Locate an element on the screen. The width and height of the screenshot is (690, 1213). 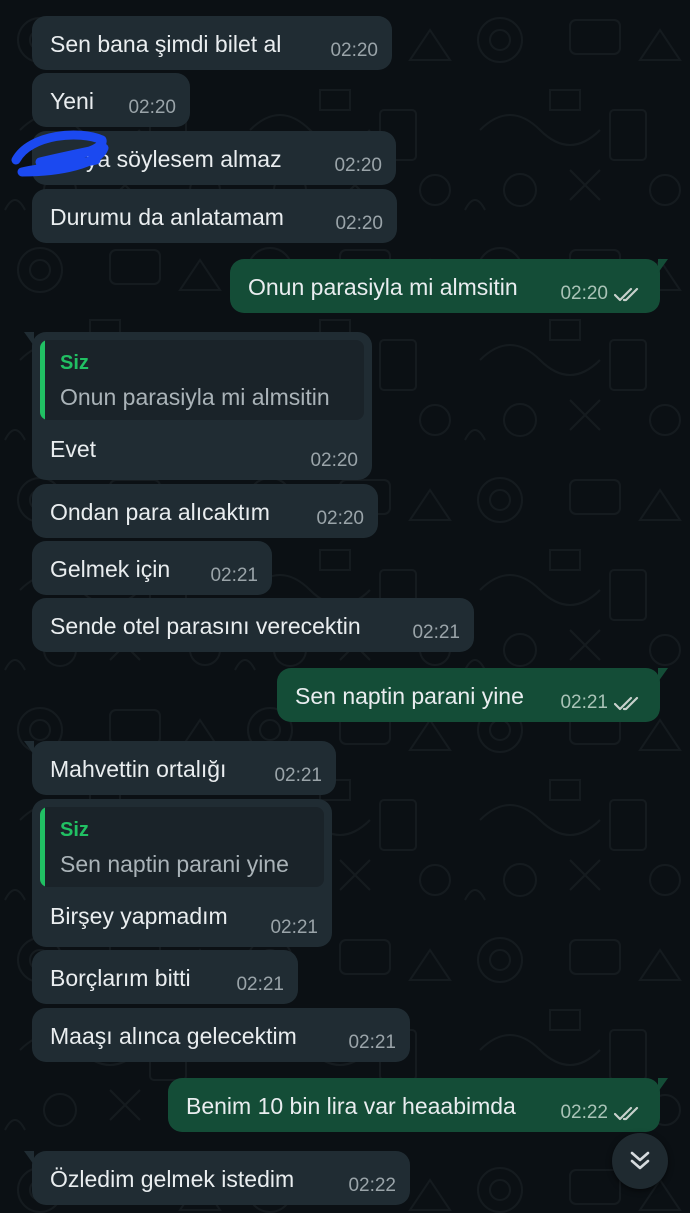
message-text: Evet is located at coordinates (73, 449).